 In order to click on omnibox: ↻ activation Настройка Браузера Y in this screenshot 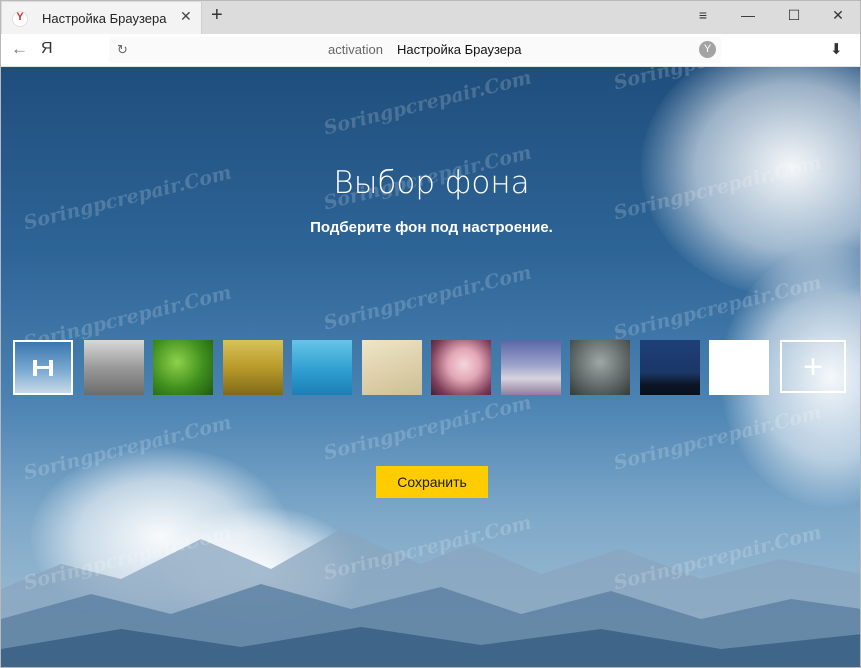, I will do `click(415, 50)`.